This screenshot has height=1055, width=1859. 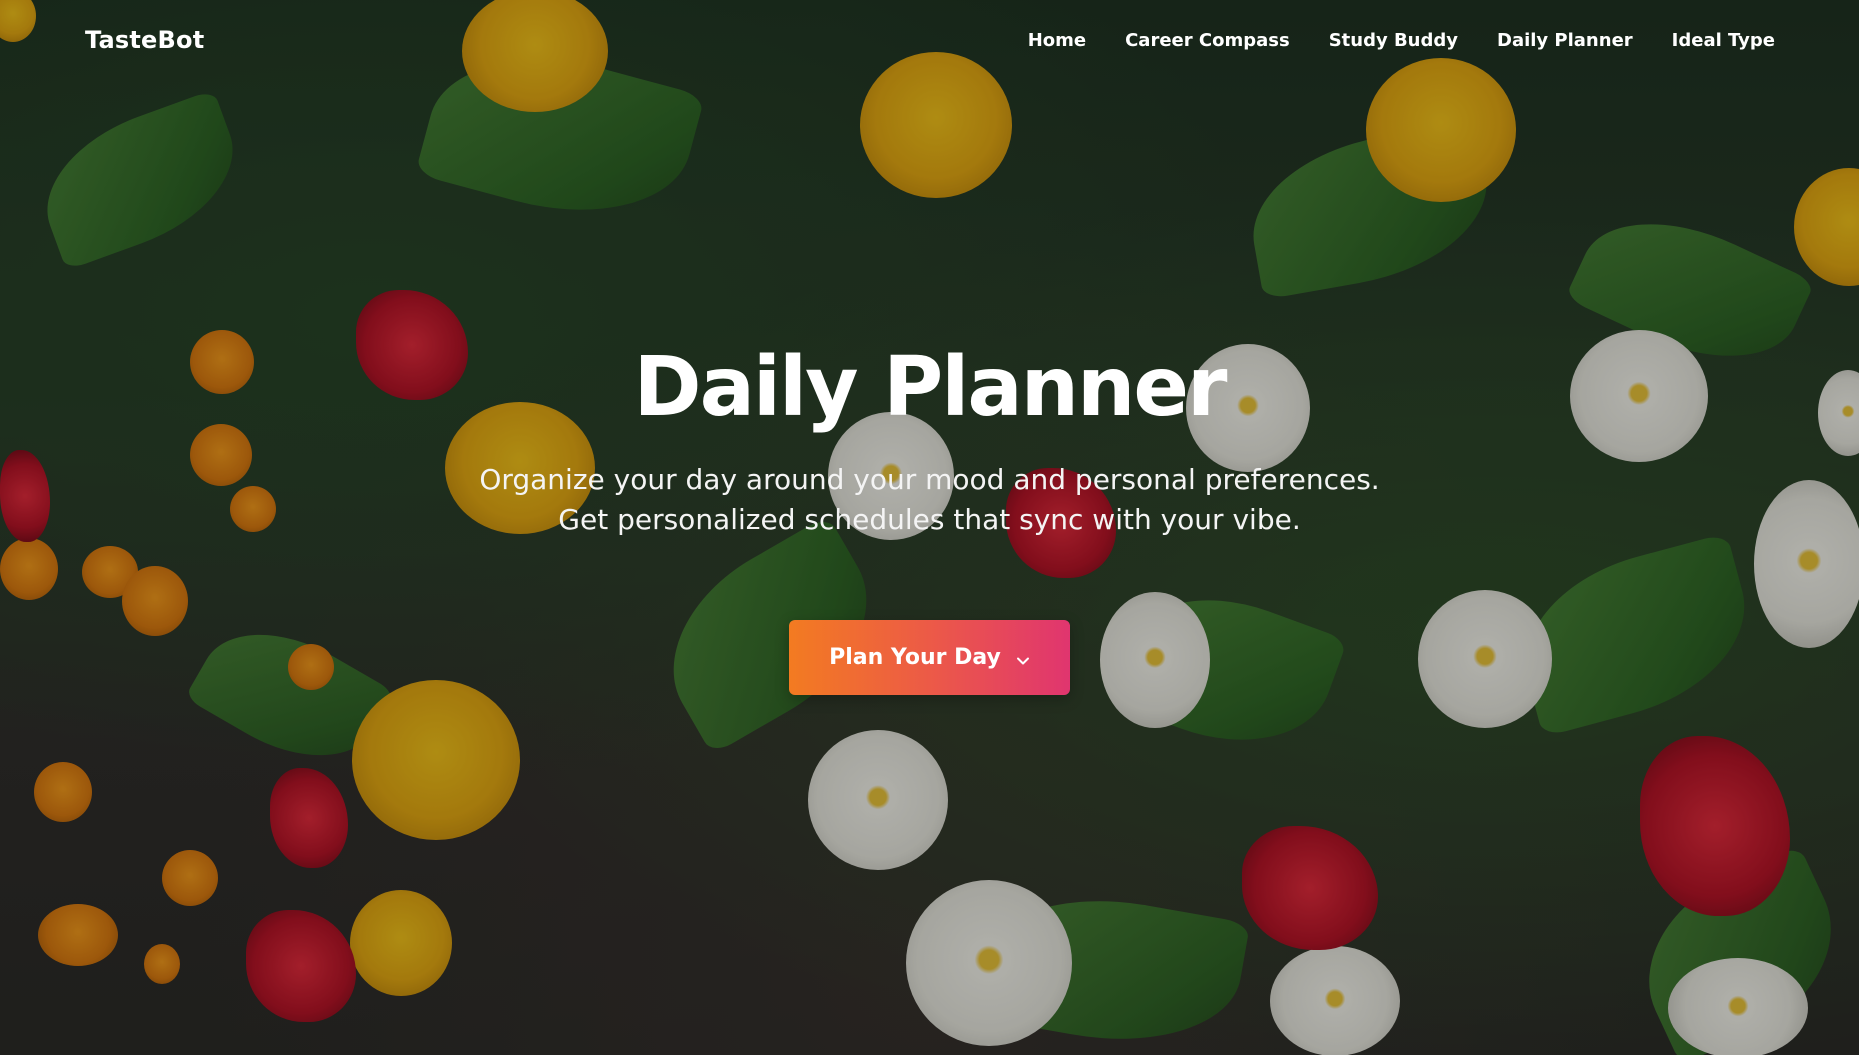 I want to click on nav-link-study-buddy: Study Buddy, so click(x=1393, y=40).